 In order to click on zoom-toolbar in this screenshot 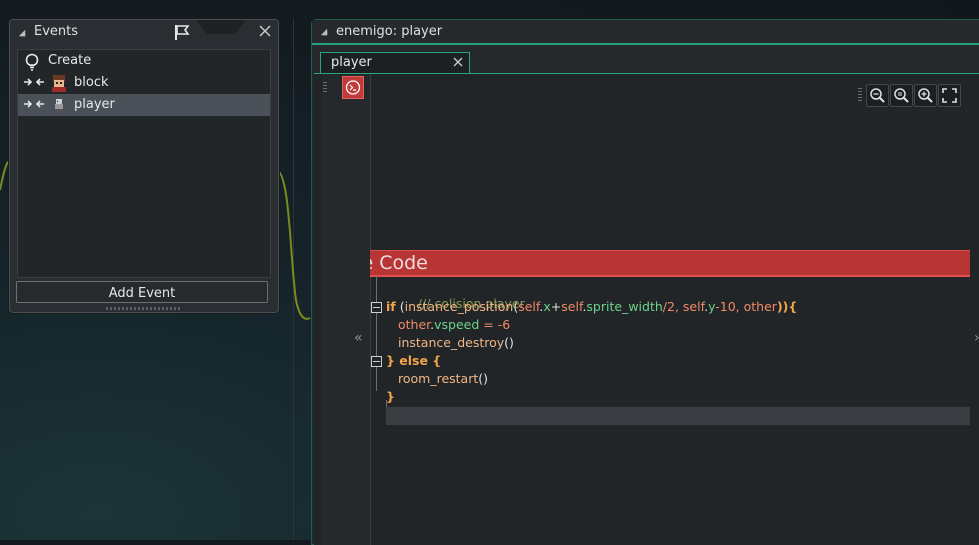, I will do `click(909, 96)`.